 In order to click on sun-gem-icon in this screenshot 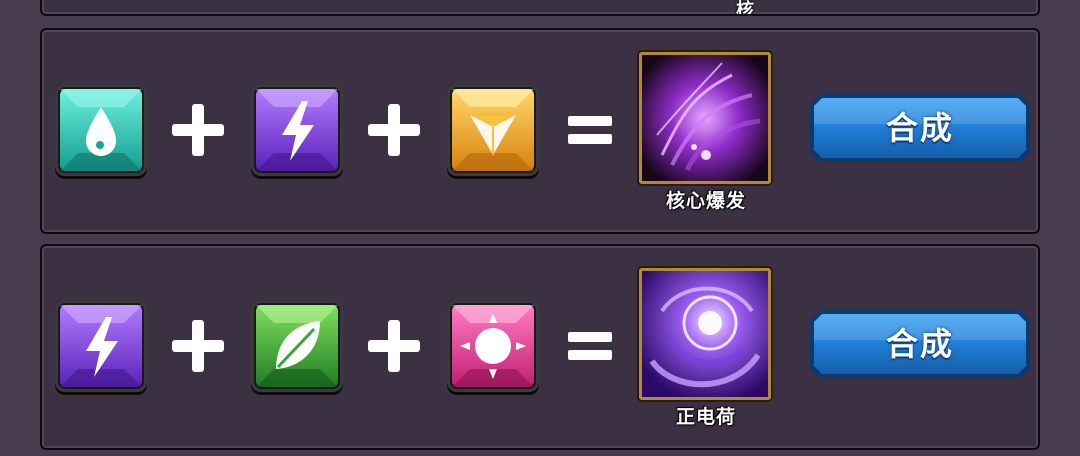, I will do `click(493, 346)`.